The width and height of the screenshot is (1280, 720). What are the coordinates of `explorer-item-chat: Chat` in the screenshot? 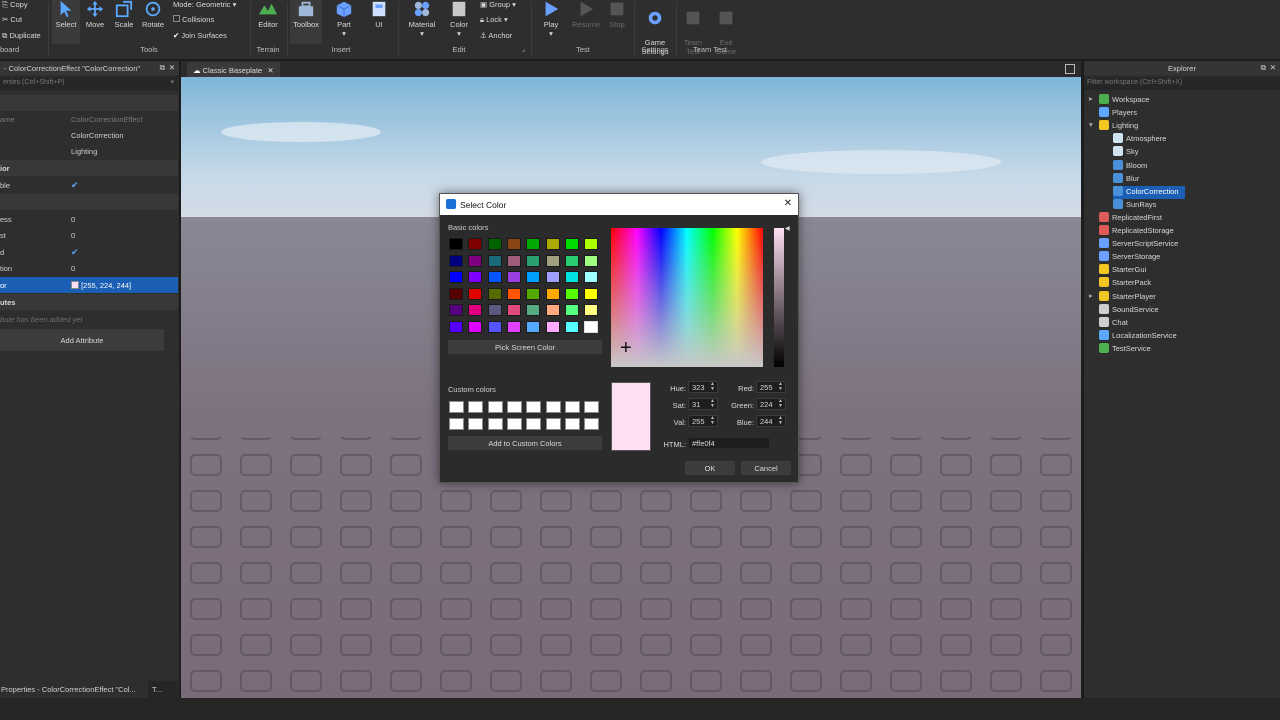 It's located at (1113, 323).